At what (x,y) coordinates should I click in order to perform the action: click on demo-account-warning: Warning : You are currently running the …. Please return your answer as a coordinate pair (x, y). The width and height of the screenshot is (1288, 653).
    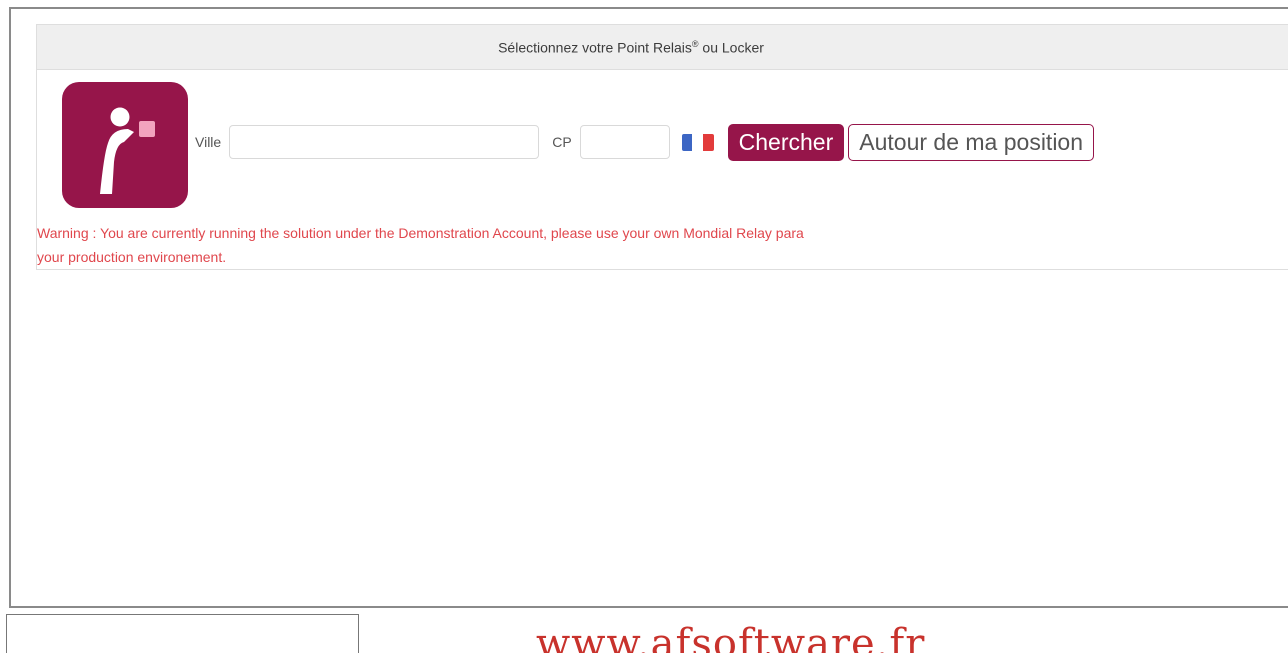
    Looking at the image, I should click on (662, 245).